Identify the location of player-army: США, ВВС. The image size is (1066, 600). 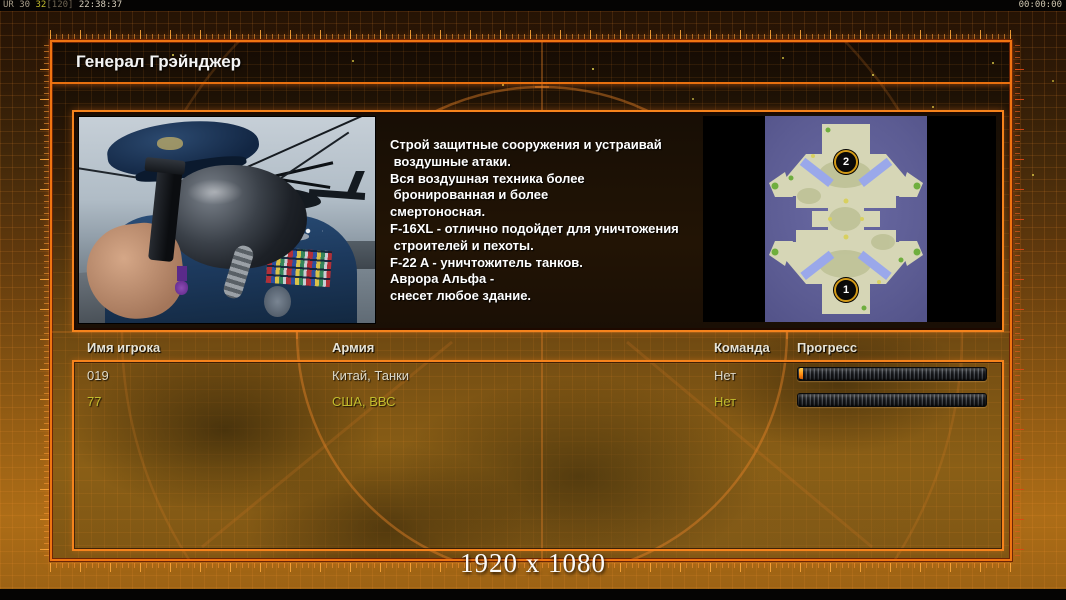
(364, 401).